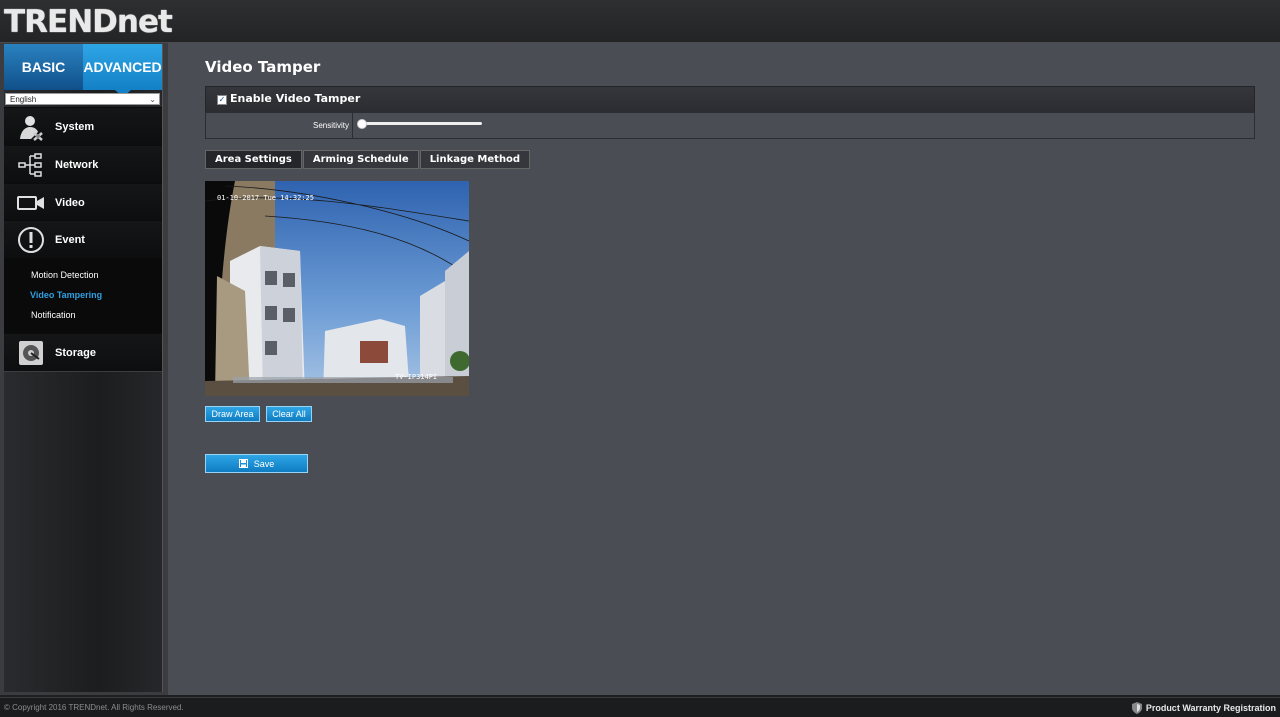 The width and height of the screenshot is (1280, 717). What do you see at coordinates (75, 352) in the screenshot?
I see `nav-item-label: Storage` at bounding box center [75, 352].